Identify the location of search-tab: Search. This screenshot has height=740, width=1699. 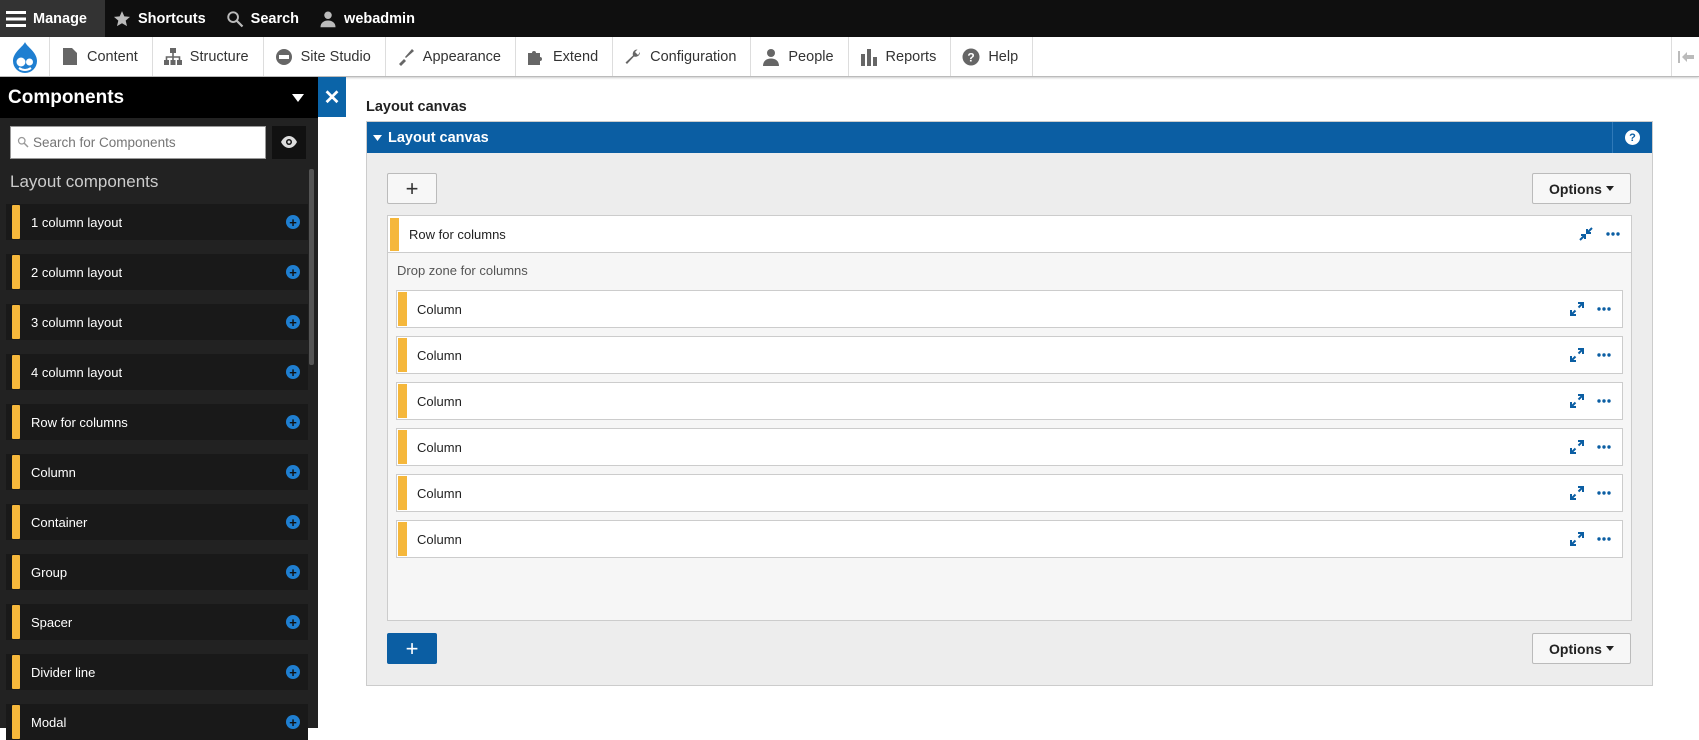
(264, 18).